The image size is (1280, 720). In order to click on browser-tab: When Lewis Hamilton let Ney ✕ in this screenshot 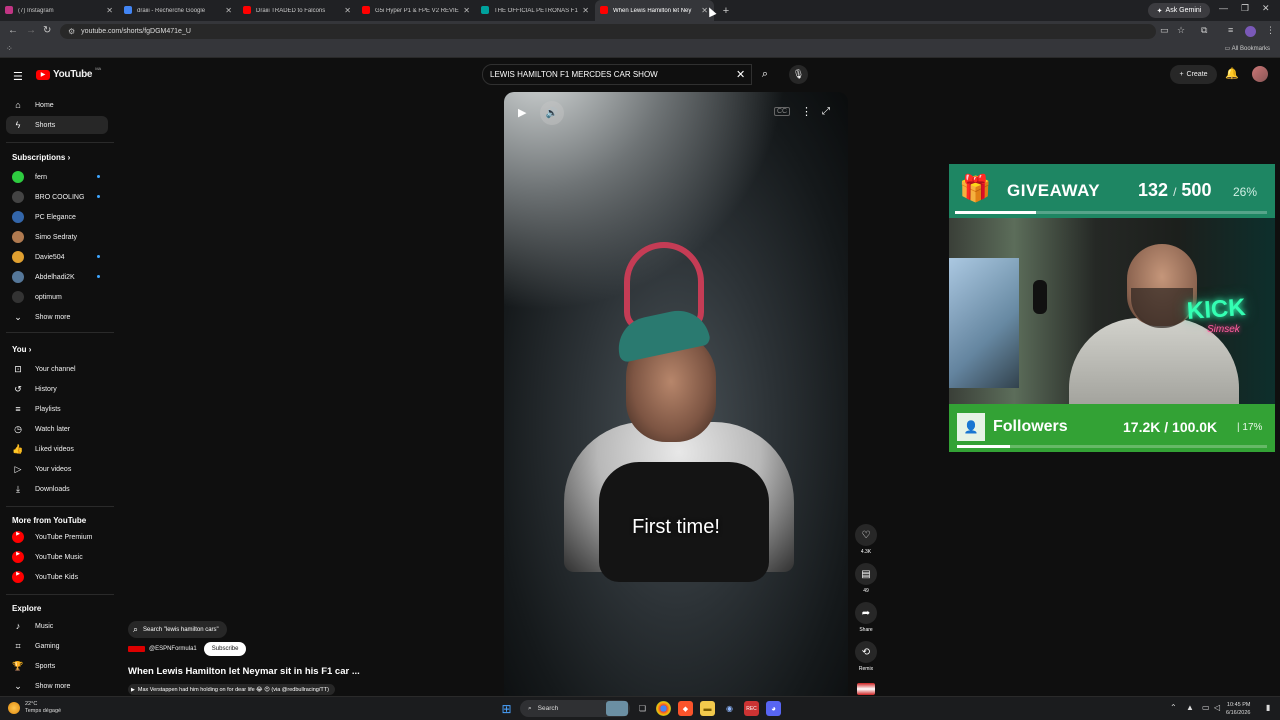, I will do `click(654, 10)`.